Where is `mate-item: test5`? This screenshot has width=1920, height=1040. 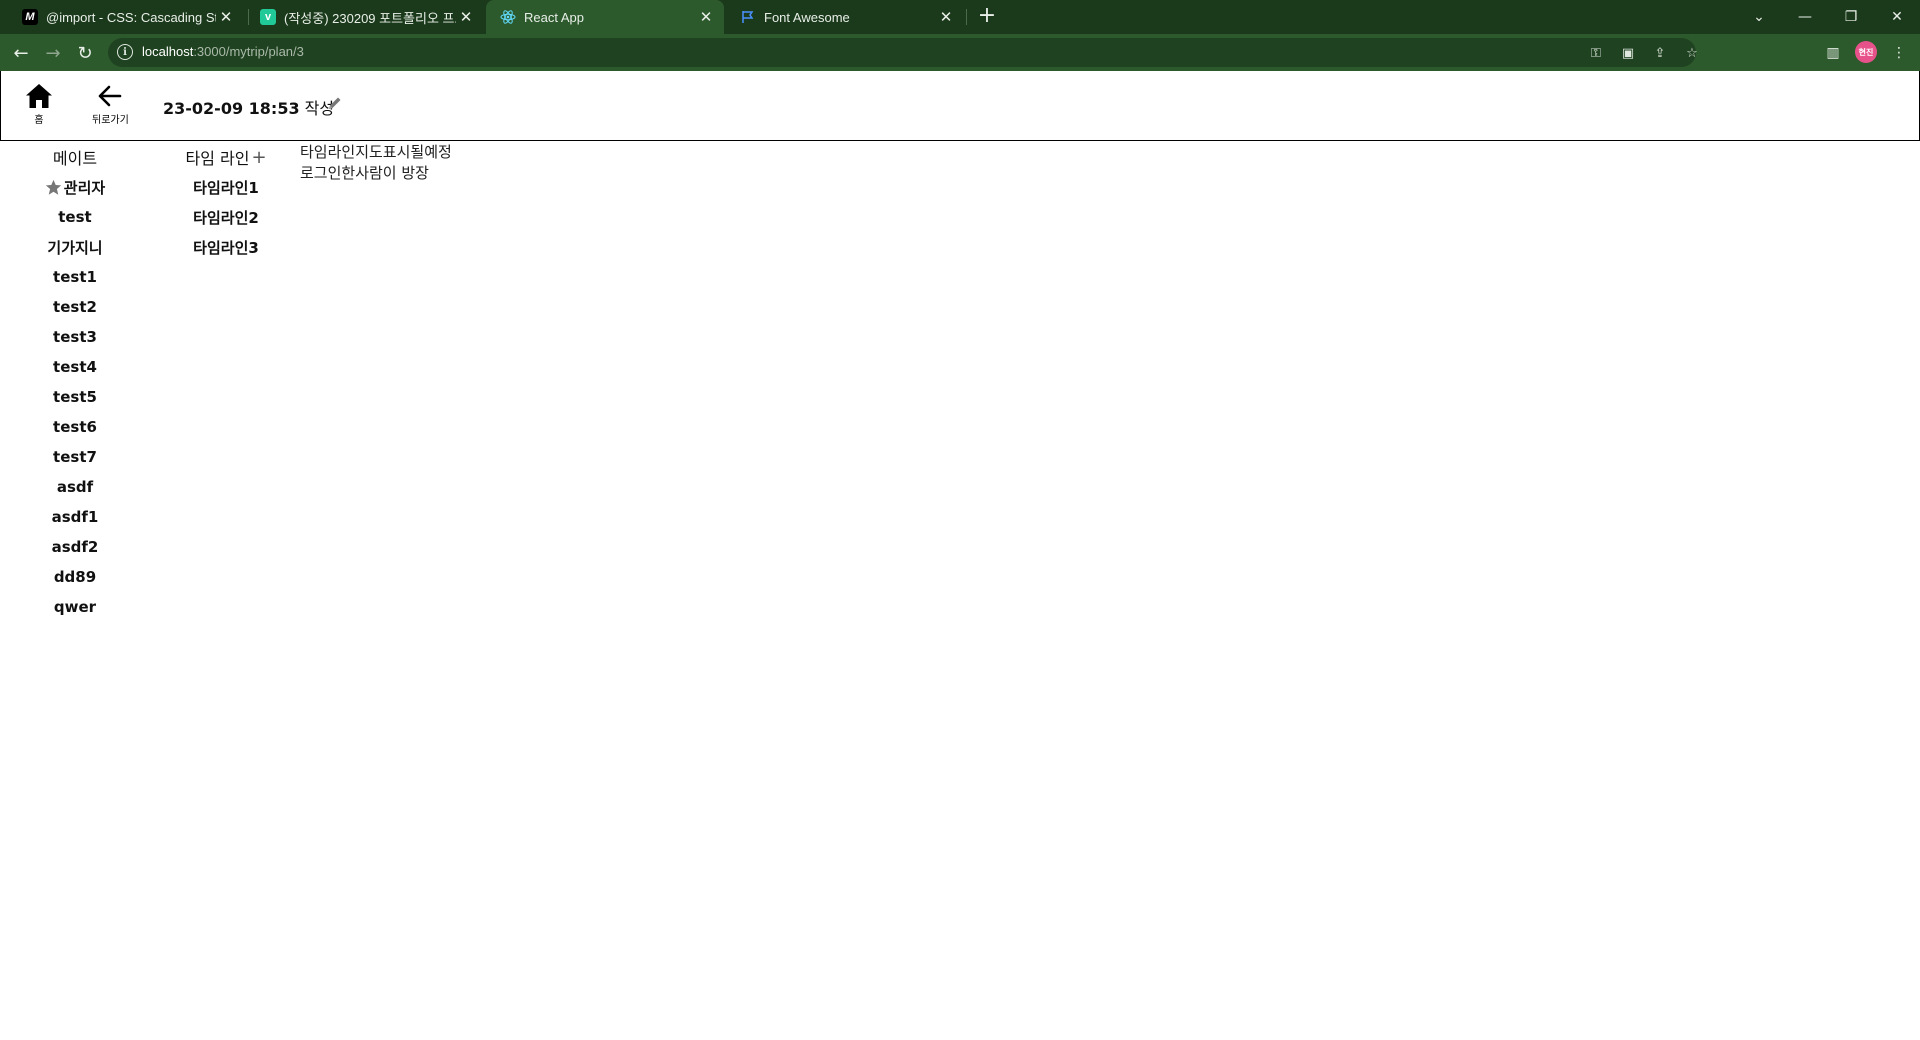 mate-item: test5 is located at coordinates (75, 397).